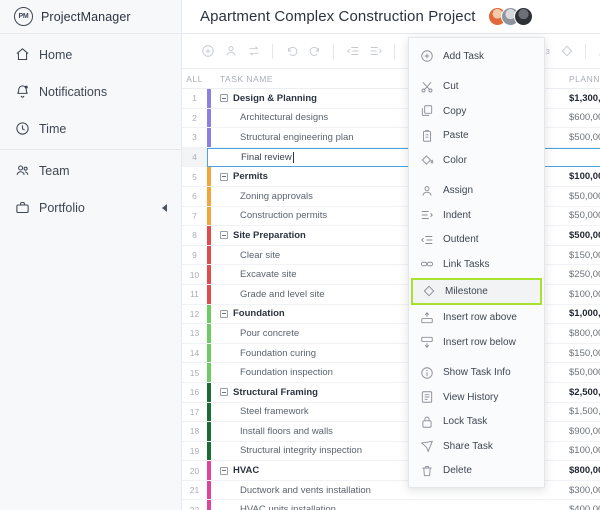  Describe the element at coordinates (53, 128) in the screenshot. I see `sidebar-item-label: Time` at that location.